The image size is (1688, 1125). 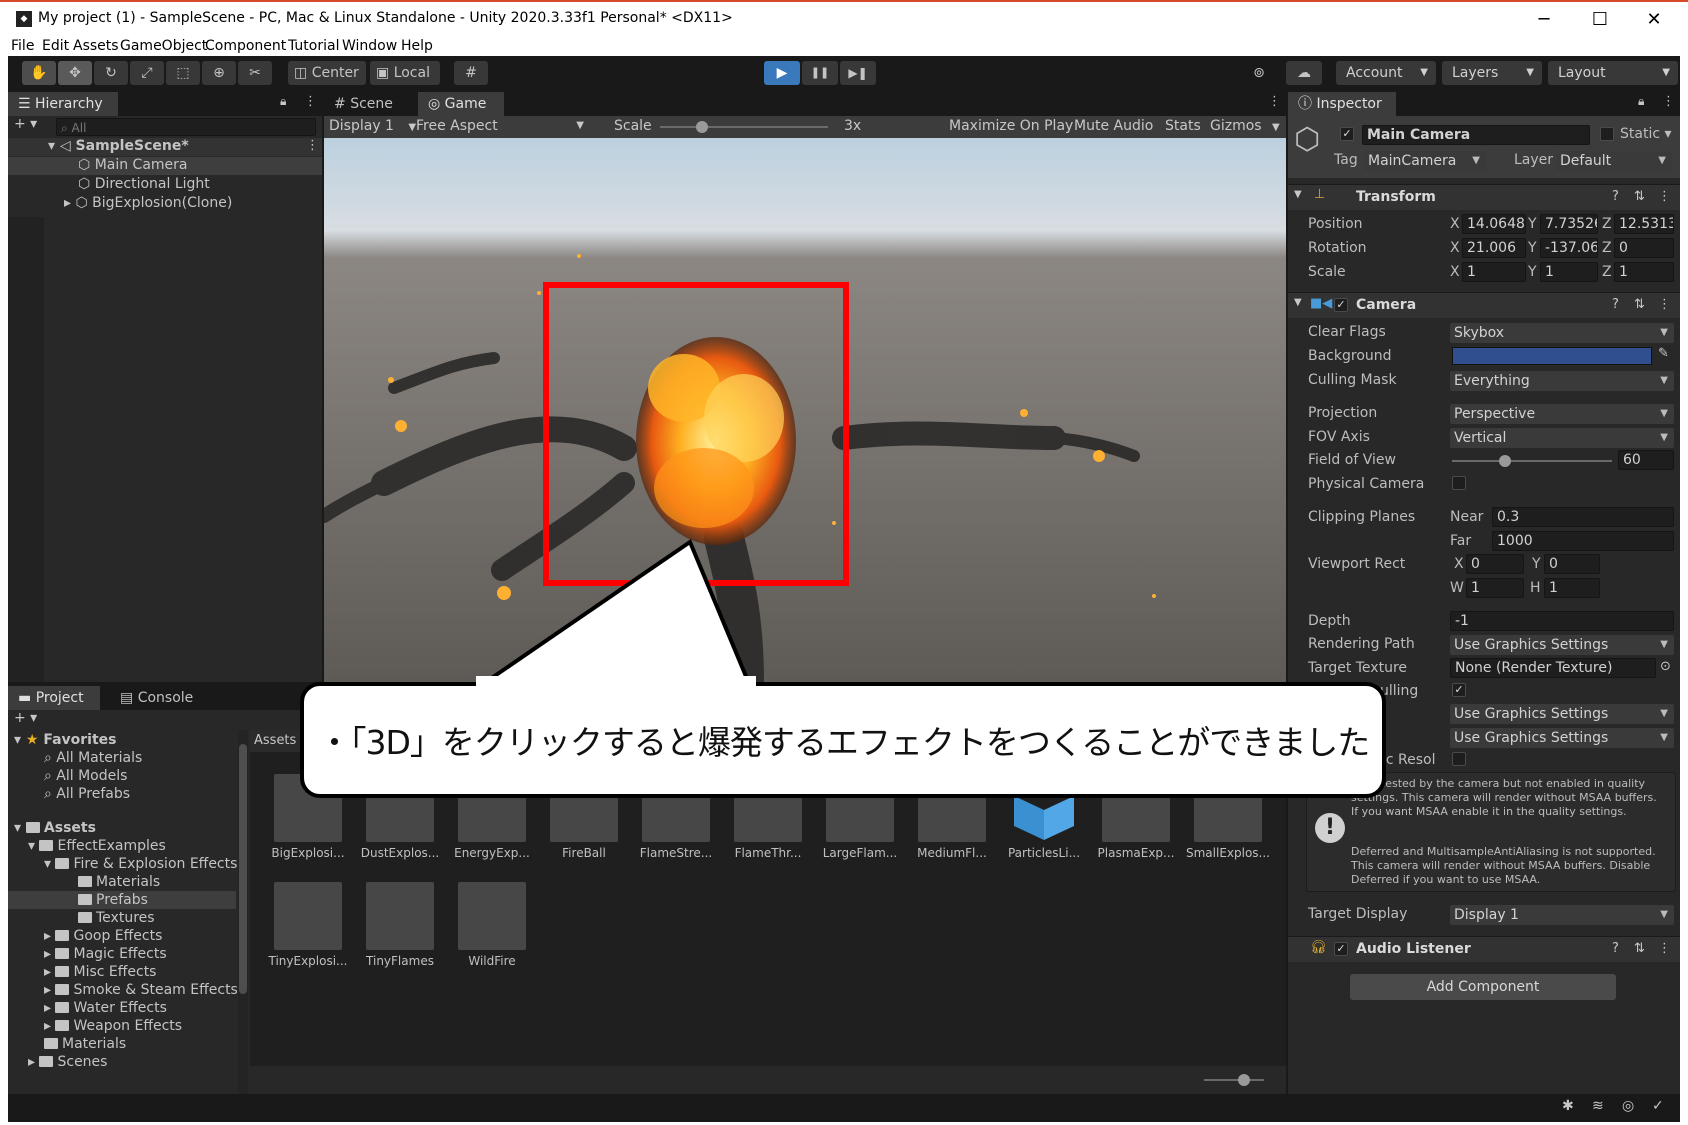 What do you see at coordinates (148, 203) in the screenshot?
I see `hierarchy-item-bigexplosion: ▸ ⬡ BigExplosion(Clone)` at bounding box center [148, 203].